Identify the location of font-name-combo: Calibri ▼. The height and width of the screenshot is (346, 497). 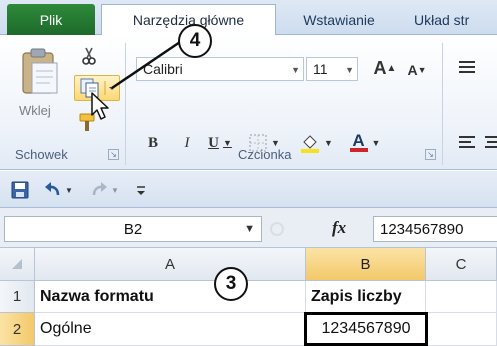
(220, 69).